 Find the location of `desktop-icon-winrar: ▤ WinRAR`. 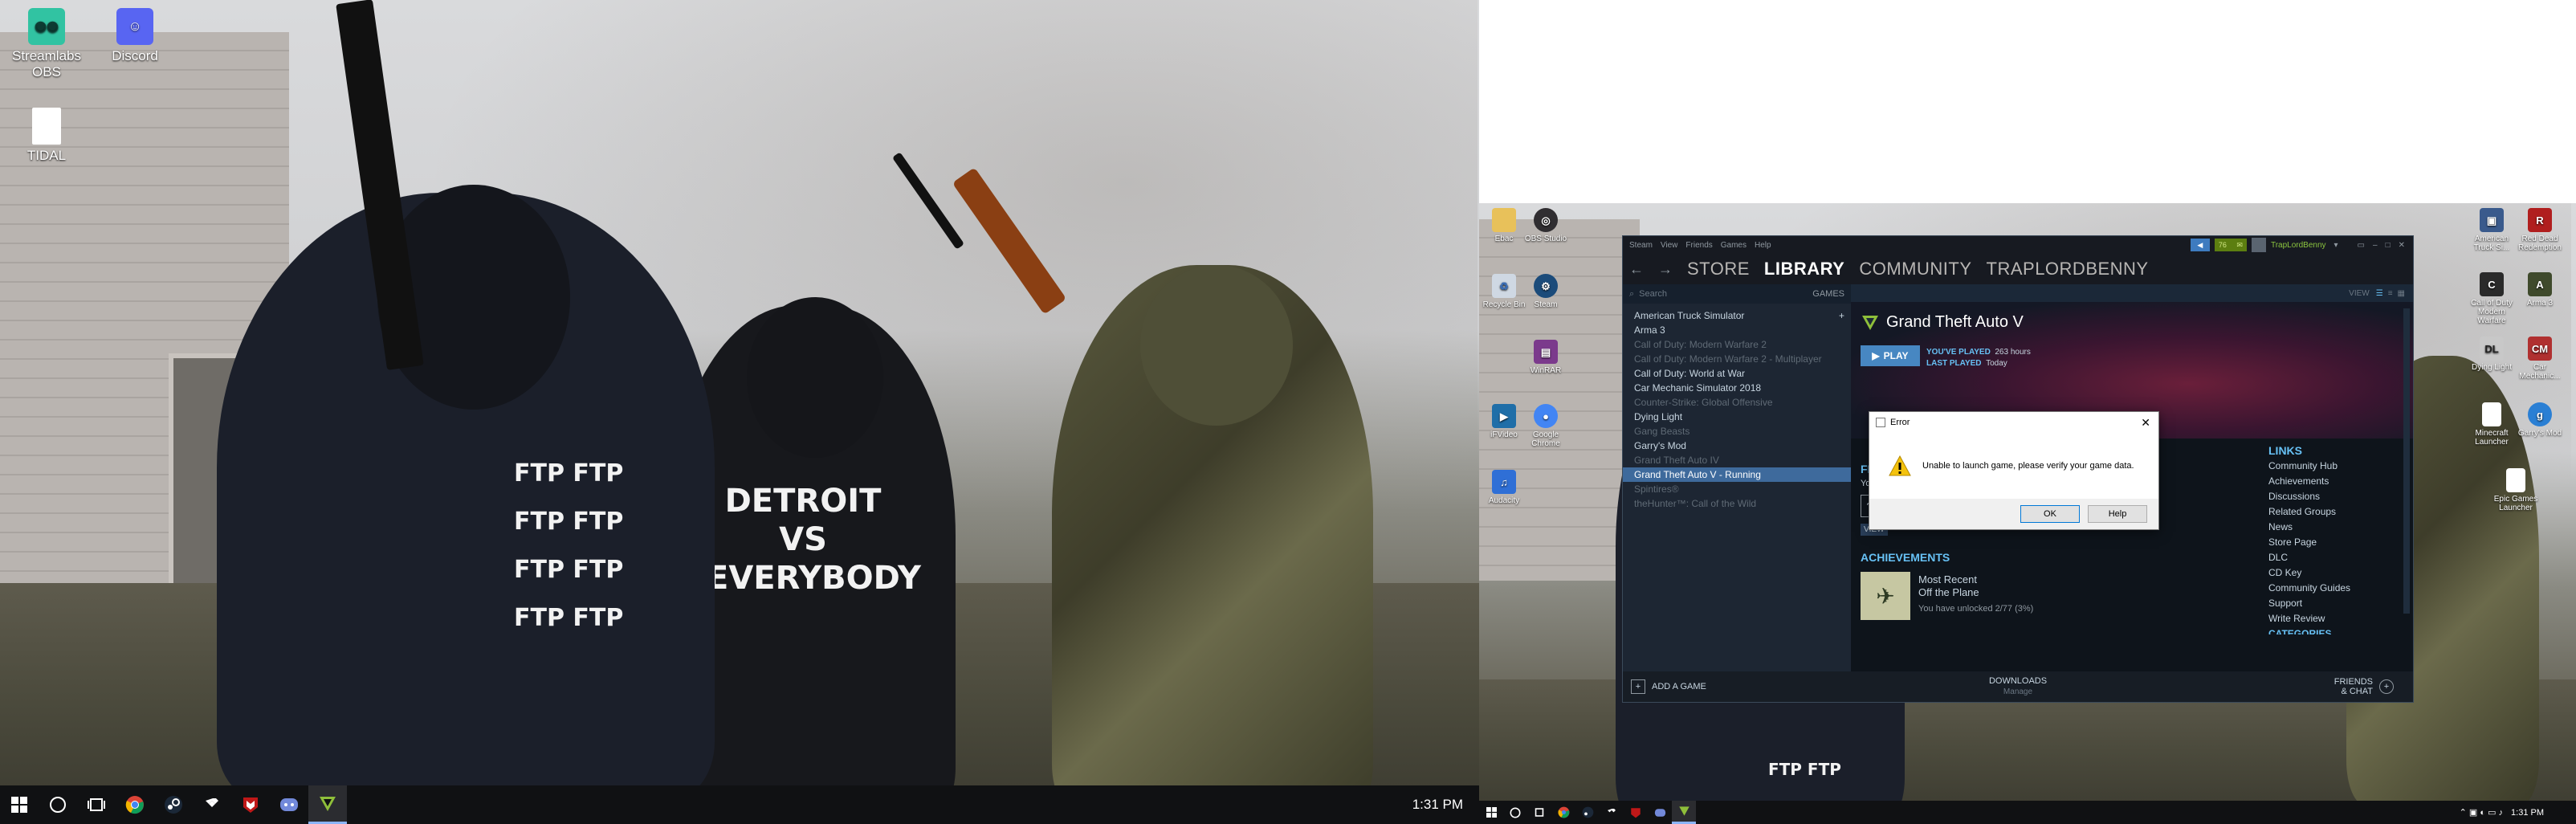

desktop-icon-winrar: ▤ WinRAR is located at coordinates (1545, 357).